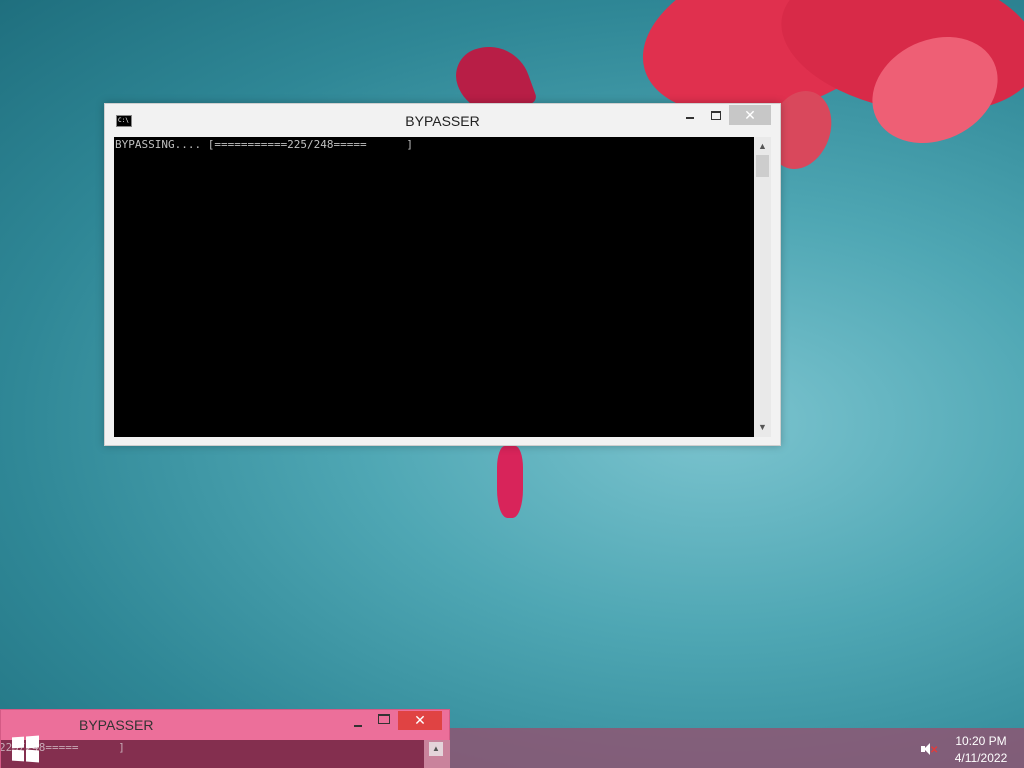  I want to click on maximize-icon, so click(716, 116).